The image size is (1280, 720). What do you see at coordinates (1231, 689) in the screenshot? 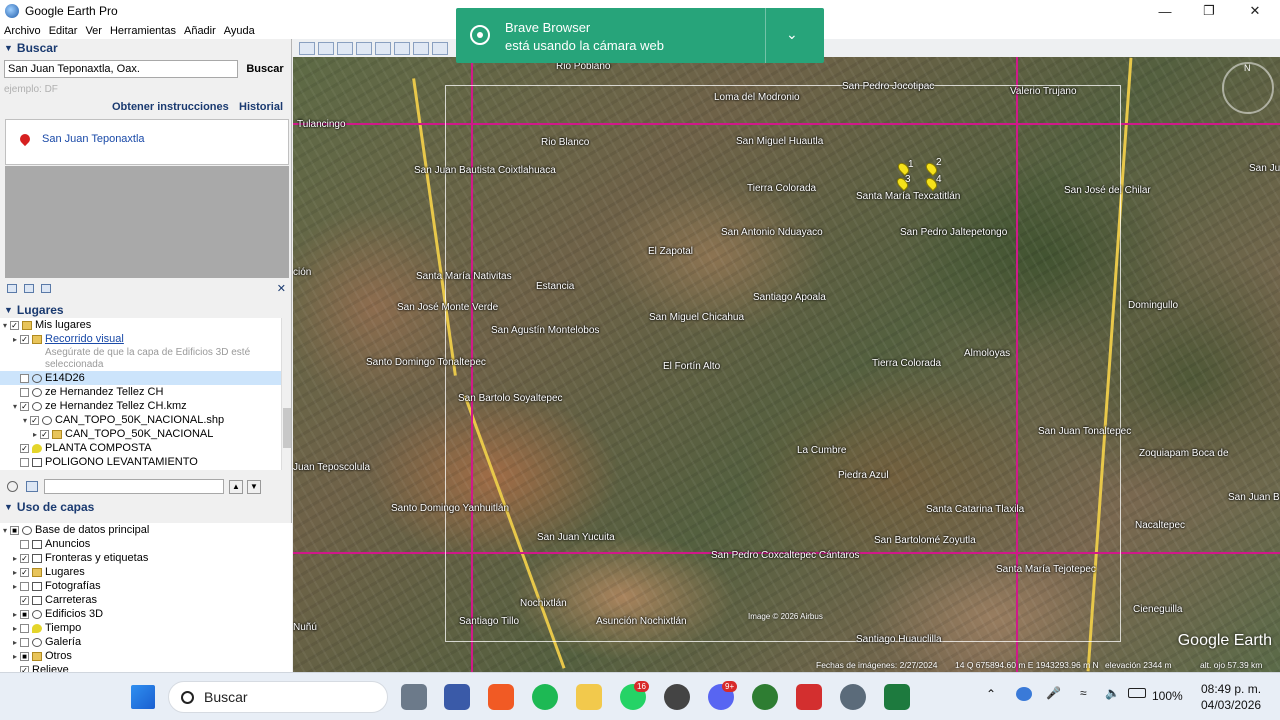
I see `clock-time: 08:49 p. m.` at bounding box center [1231, 689].